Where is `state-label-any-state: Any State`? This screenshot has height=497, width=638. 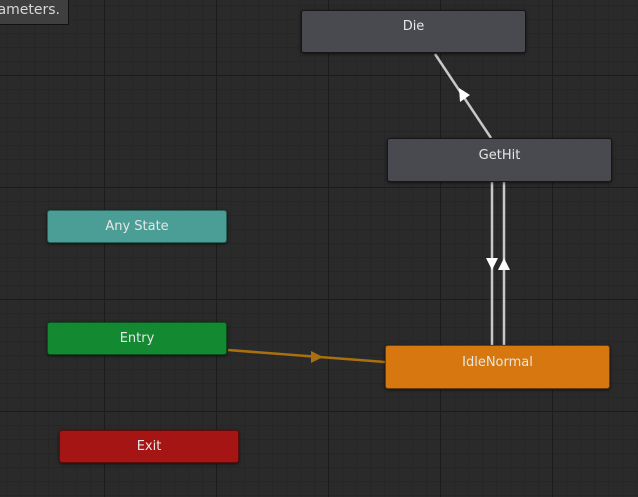 state-label-any-state: Any State is located at coordinates (137, 226).